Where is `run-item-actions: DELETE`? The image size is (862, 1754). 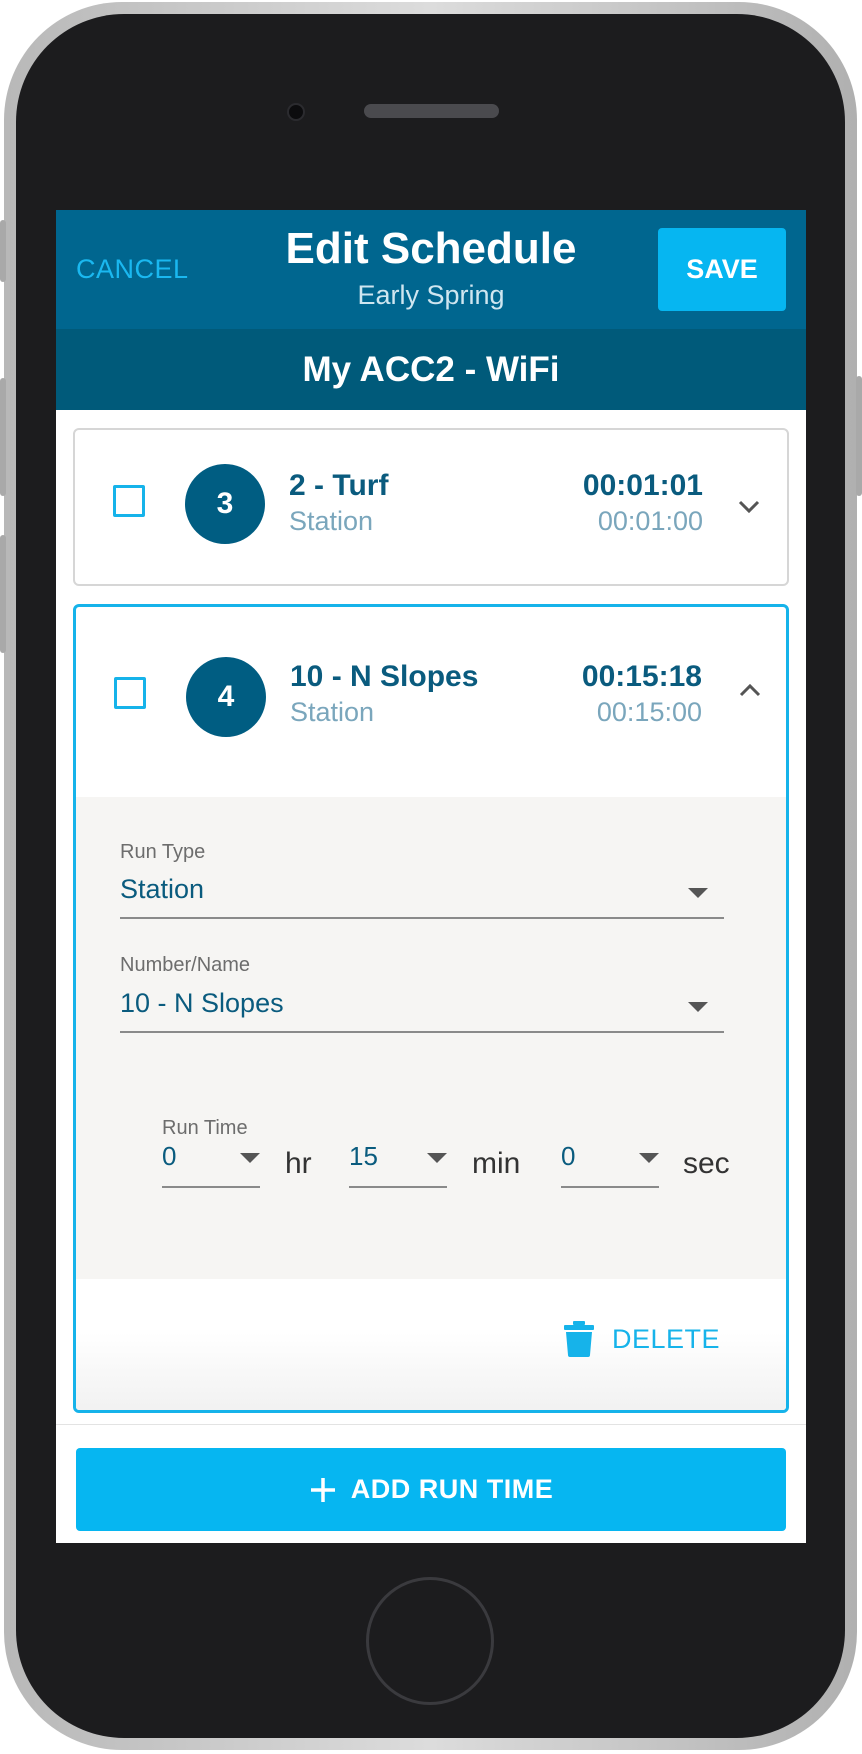 run-item-actions: DELETE is located at coordinates (431, 1344).